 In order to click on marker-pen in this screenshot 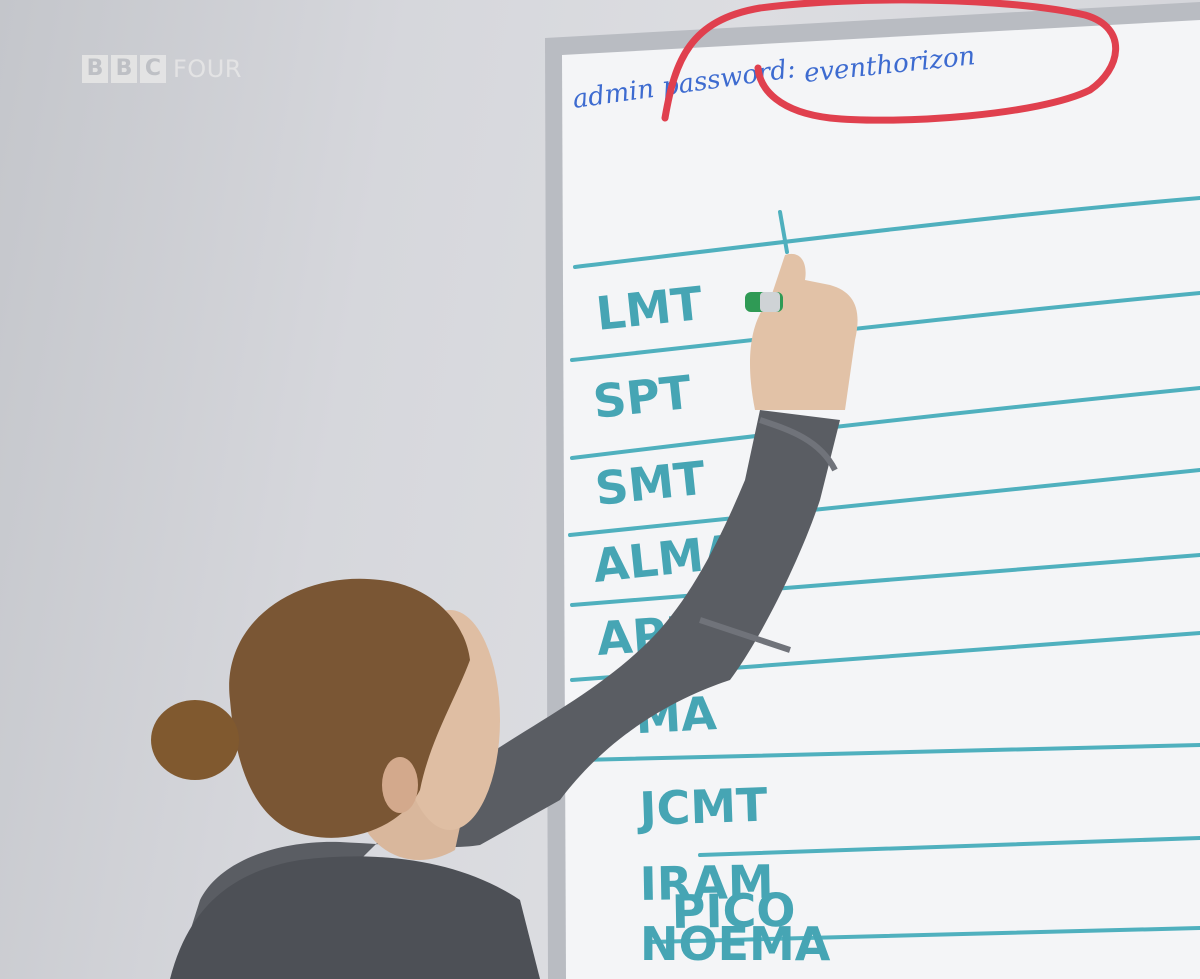, I will do `click(764, 302)`.